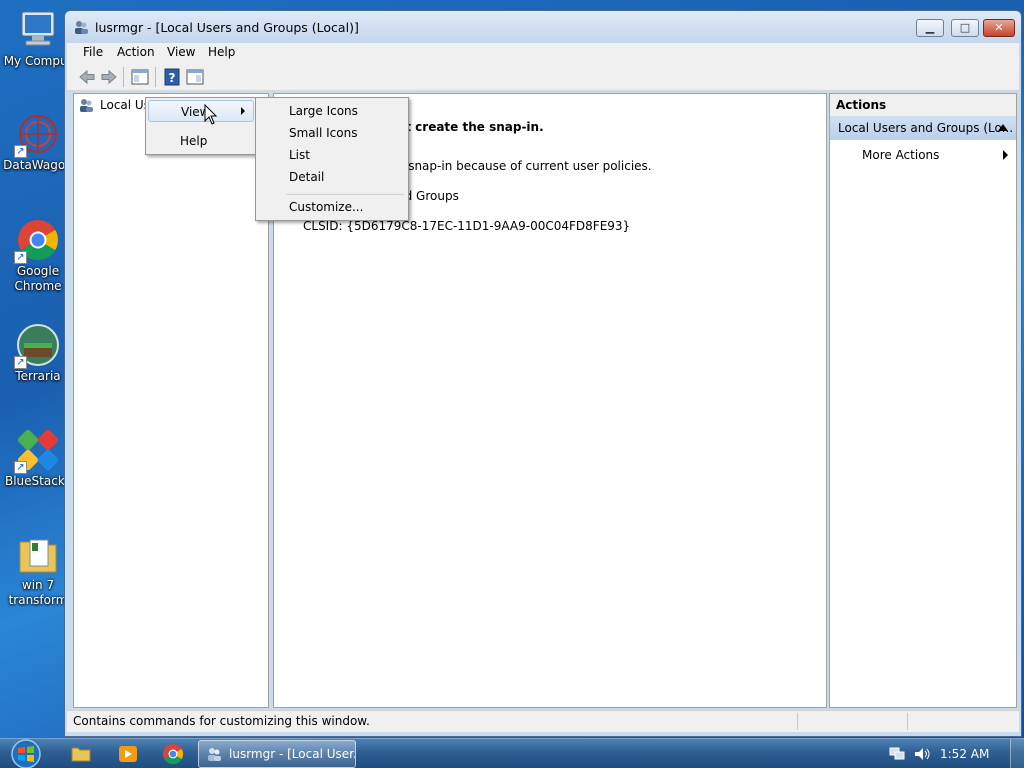  Describe the element at coordinates (221, 52) in the screenshot. I see `menu-help: Help` at that location.